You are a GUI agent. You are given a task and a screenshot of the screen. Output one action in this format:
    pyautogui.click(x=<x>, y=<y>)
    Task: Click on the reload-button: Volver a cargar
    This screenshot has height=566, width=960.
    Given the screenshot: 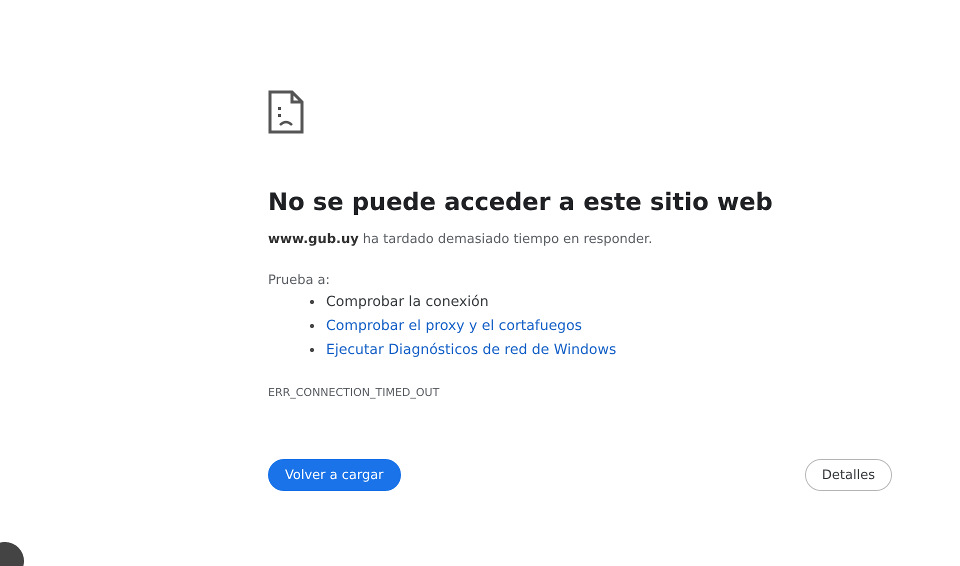 What is the action you would take?
    pyautogui.click(x=334, y=475)
    